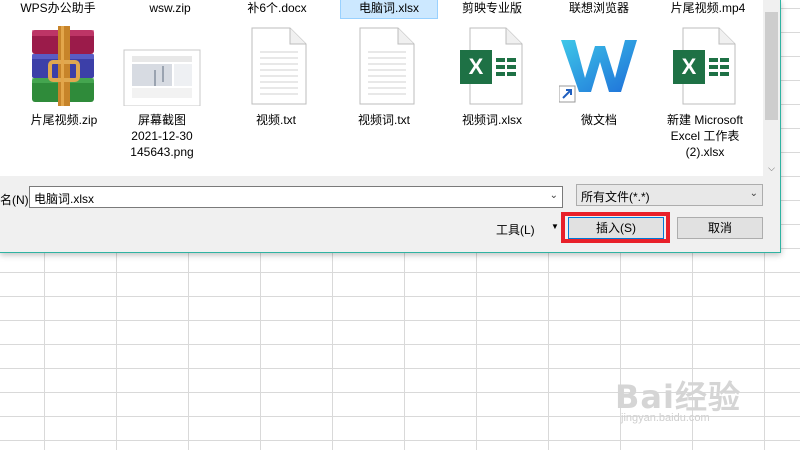 The image size is (800, 450). What do you see at coordinates (64, 120) in the screenshot?
I see `file-name: 片尾视频.zip` at bounding box center [64, 120].